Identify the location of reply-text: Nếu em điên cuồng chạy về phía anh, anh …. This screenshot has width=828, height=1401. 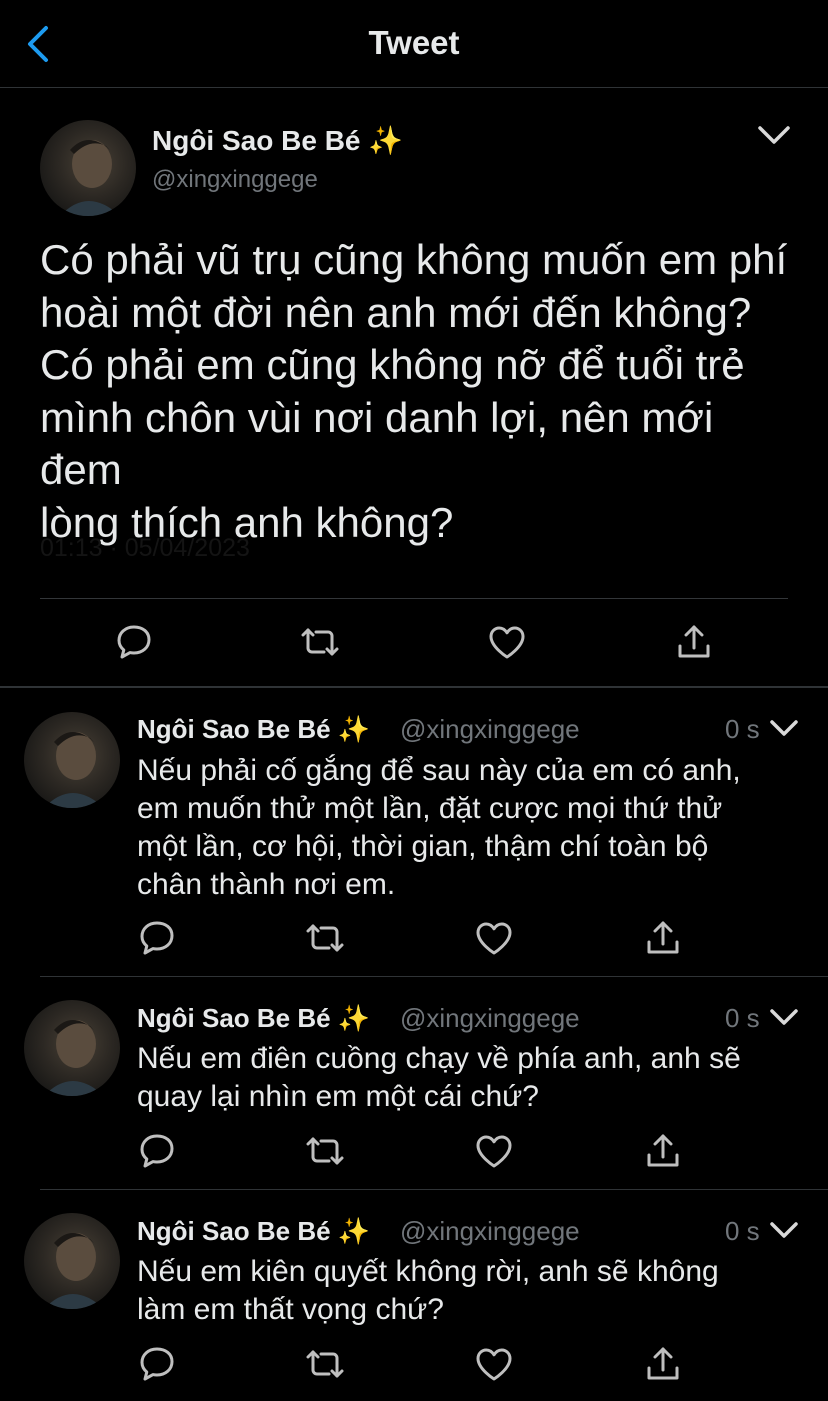
(439, 1077).